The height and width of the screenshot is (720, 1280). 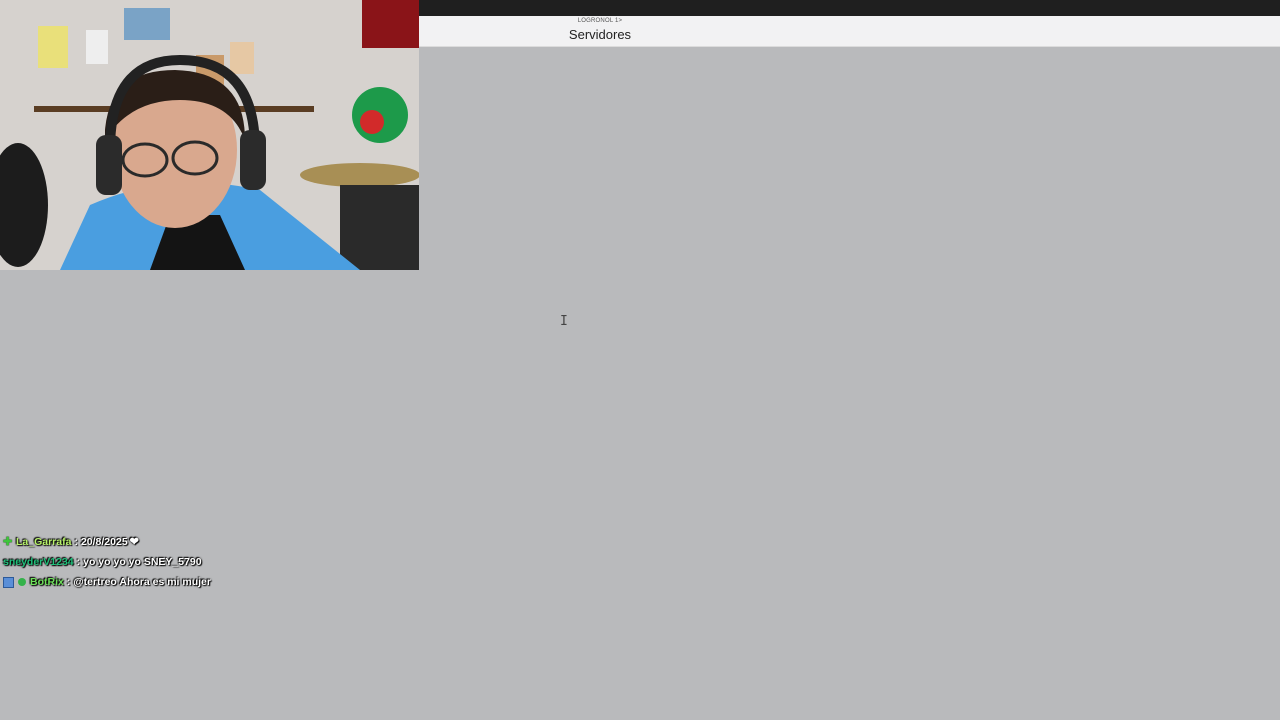 What do you see at coordinates (849, 31) in the screenshot?
I see `page-header: LOGRONOL 1> Servidores` at bounding box center [849, 31].